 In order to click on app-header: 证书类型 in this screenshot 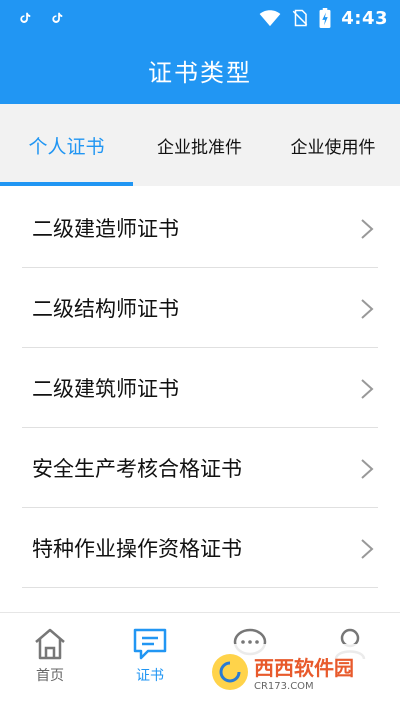, I will do `click(200, 70)`.